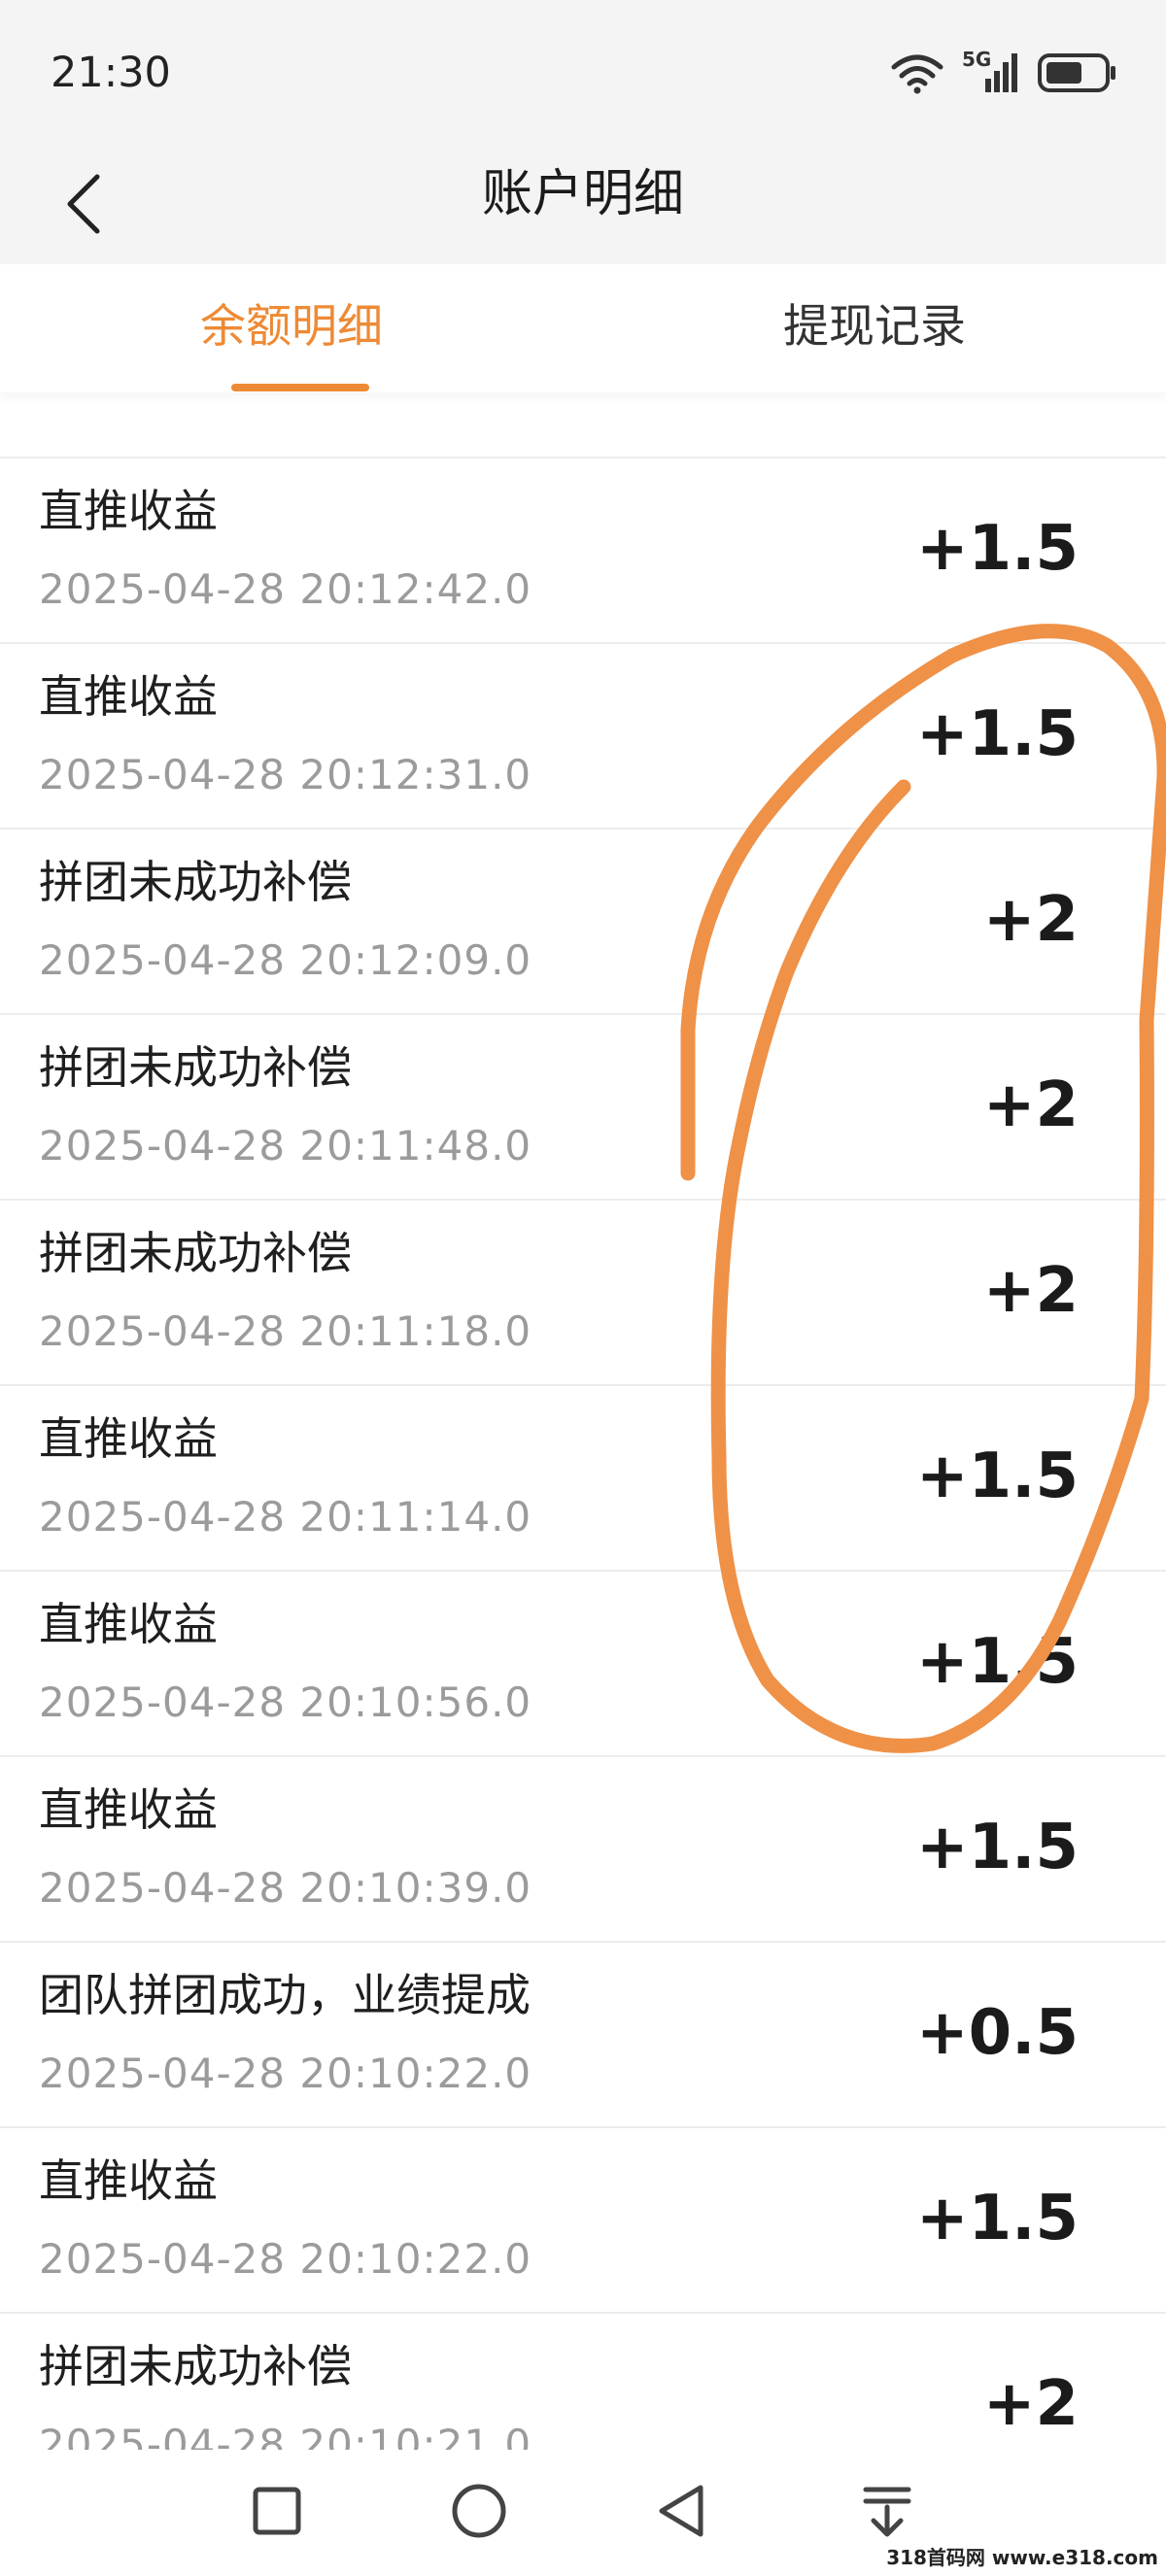  Describe the element at coordinates (285, 1995) in the screenshot. I see `record-title: 团队拼团成功，业绩提成` at that location.